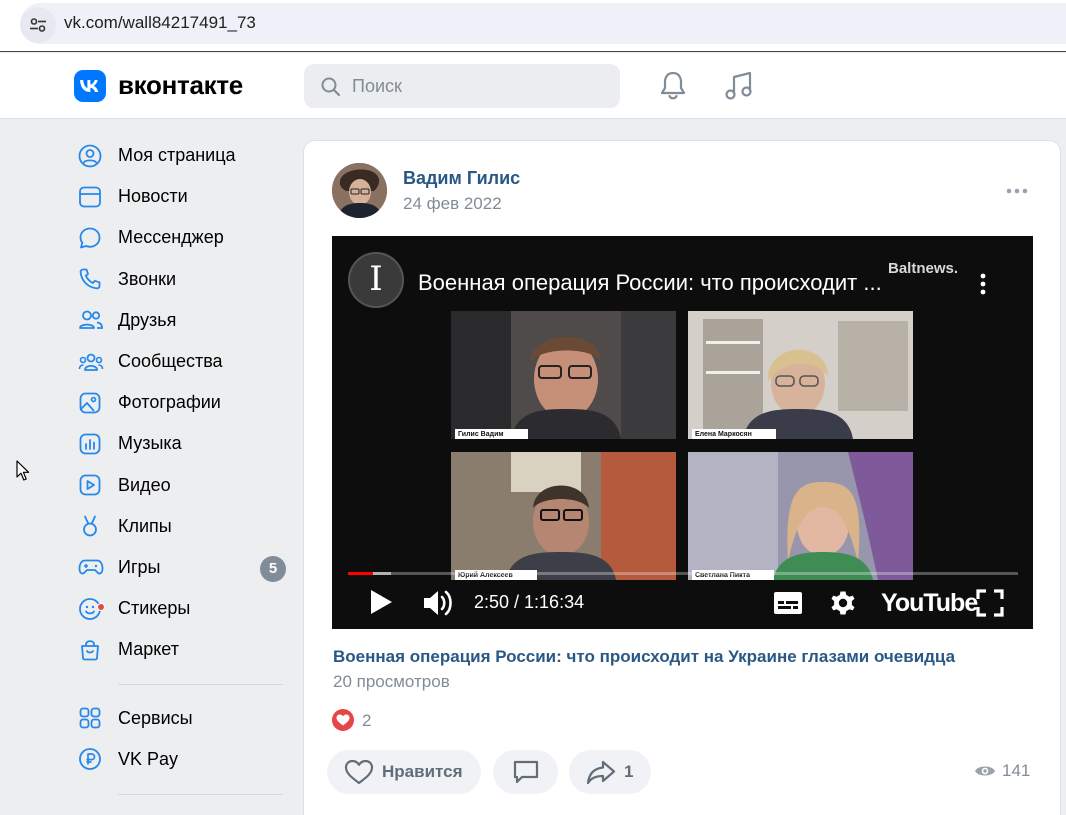 The height and width of the screenshot is (815, 1066). What do you see at coordinates (23, 470) in the screenshot?
I see `mouse-cursor-icon` at bounding box center [23, 470].